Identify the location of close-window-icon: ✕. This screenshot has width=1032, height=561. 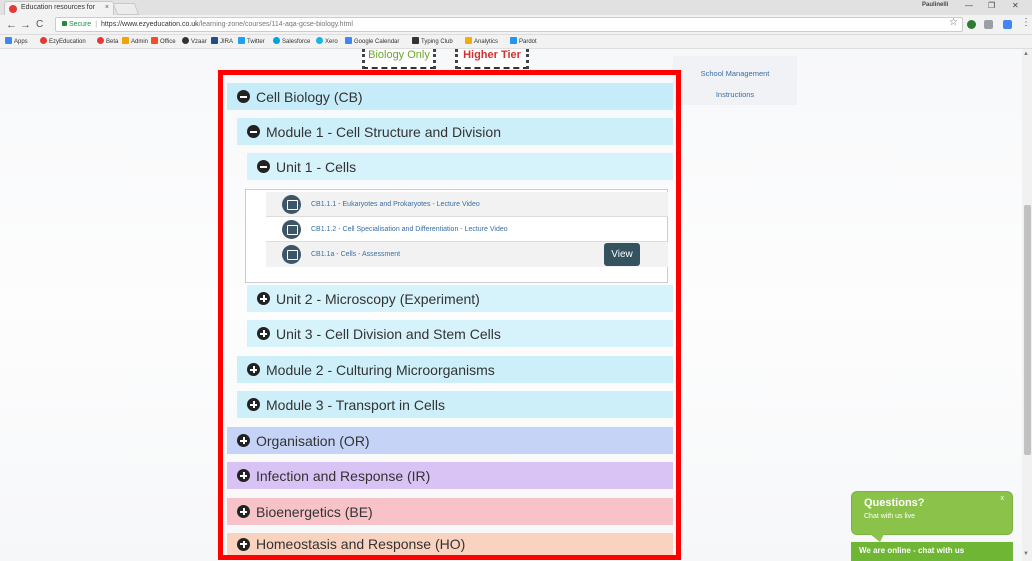
(1015, 5).